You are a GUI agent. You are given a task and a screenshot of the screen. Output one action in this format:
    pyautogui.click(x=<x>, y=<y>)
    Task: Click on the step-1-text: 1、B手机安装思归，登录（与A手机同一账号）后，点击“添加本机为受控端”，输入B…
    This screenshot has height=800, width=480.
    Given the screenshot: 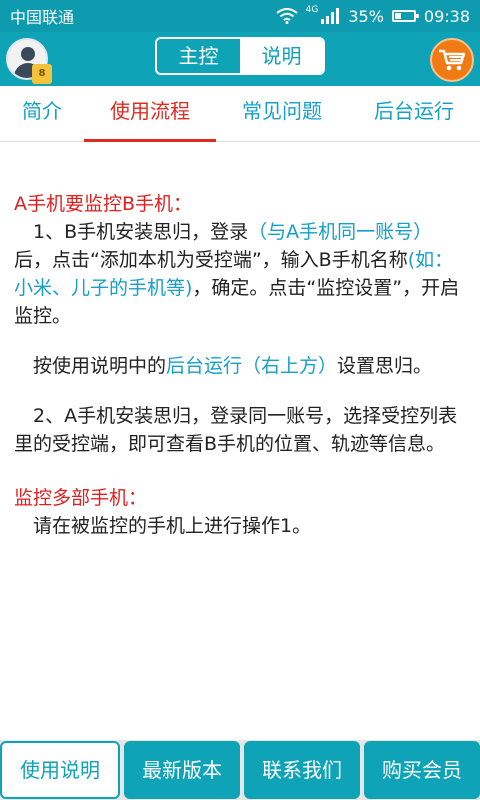 What is the action you would take?
    pyautogui.click(x=237, y=274)
    